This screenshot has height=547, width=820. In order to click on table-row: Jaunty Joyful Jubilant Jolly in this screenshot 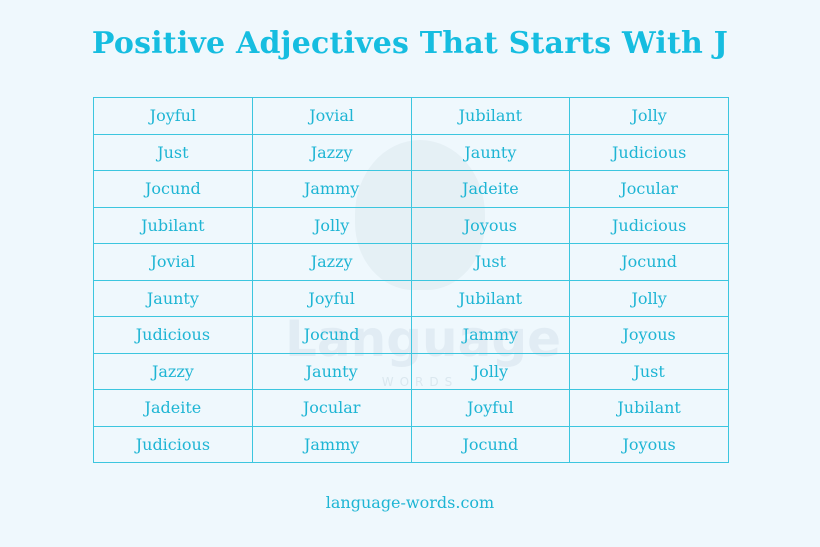, I will do `click(411, 298)`.